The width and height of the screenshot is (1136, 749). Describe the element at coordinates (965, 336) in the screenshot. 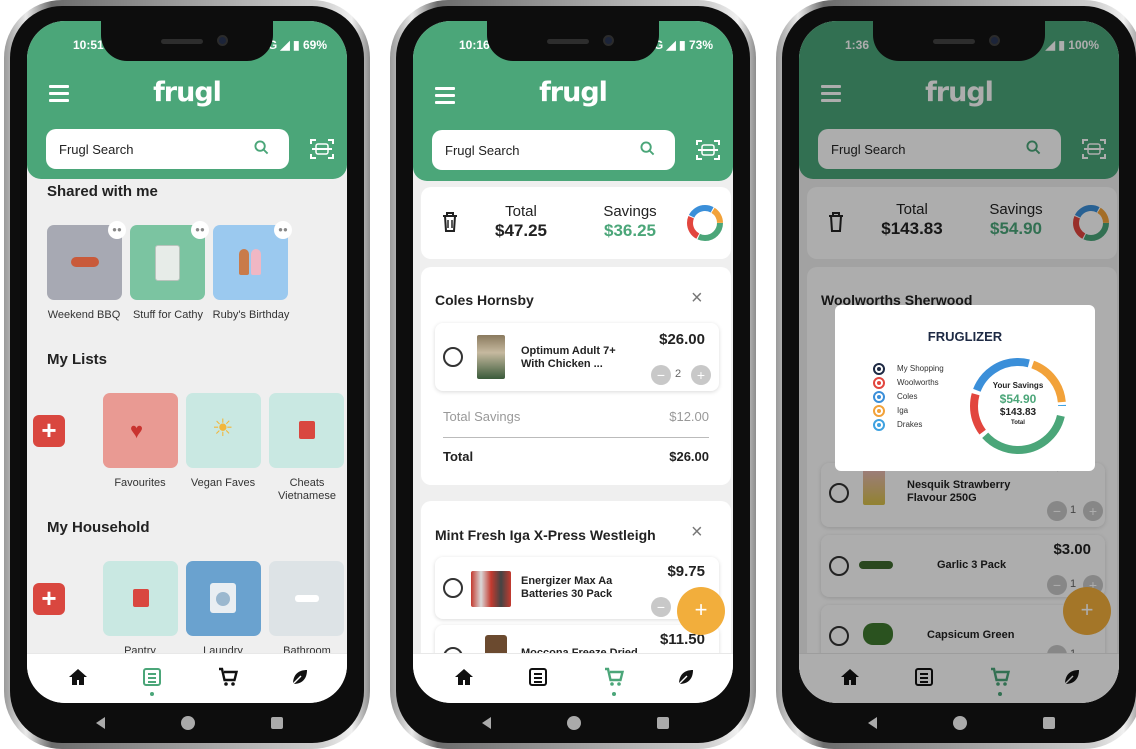

I see `modal-title: FRUGLIZER` at that location.